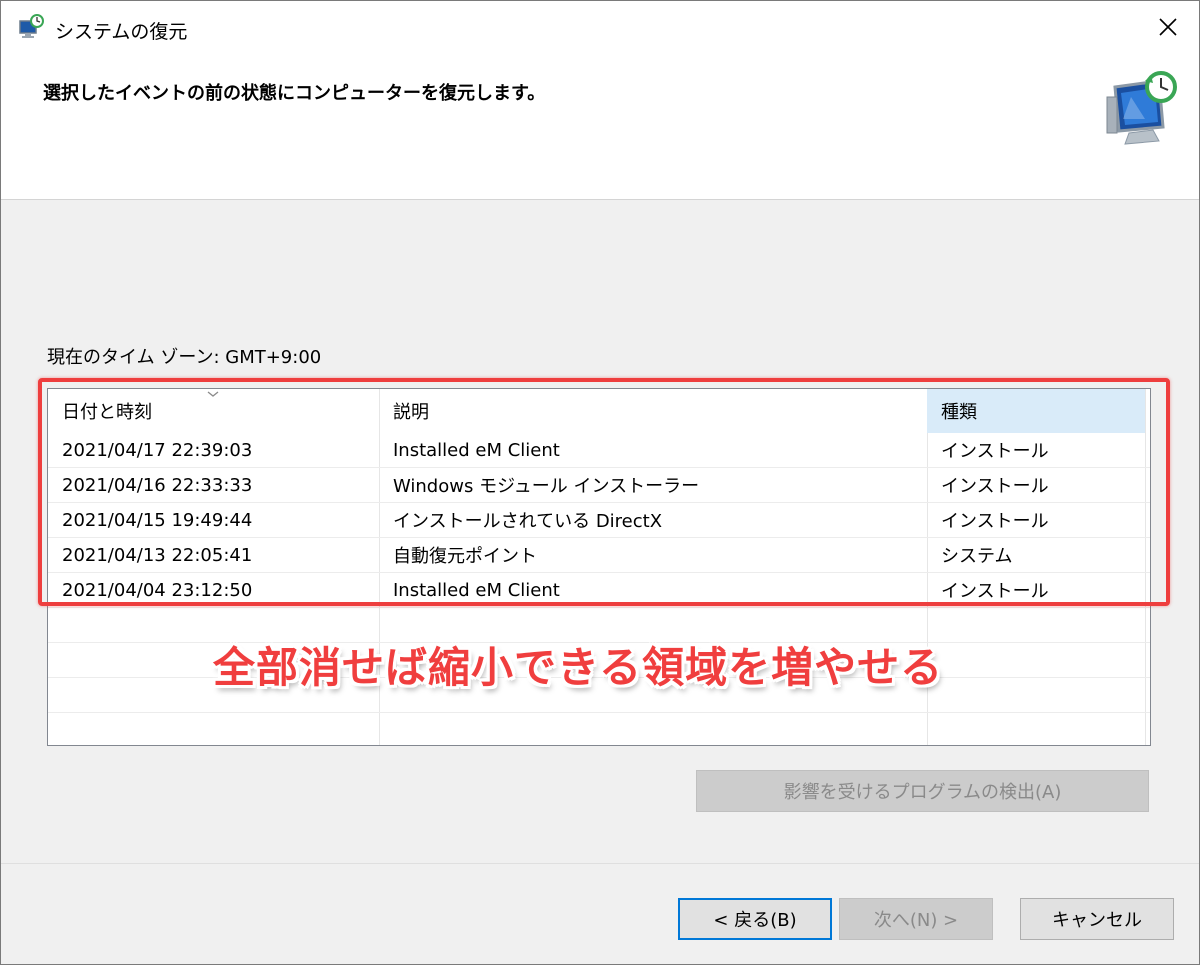 This screenshot has width=1200, height=965. Describe the element at coordinates (922, 791) in the screenshot. I see `detect-affected-programs-button: 影響を受けるプログラムの検出(A)` at that location.